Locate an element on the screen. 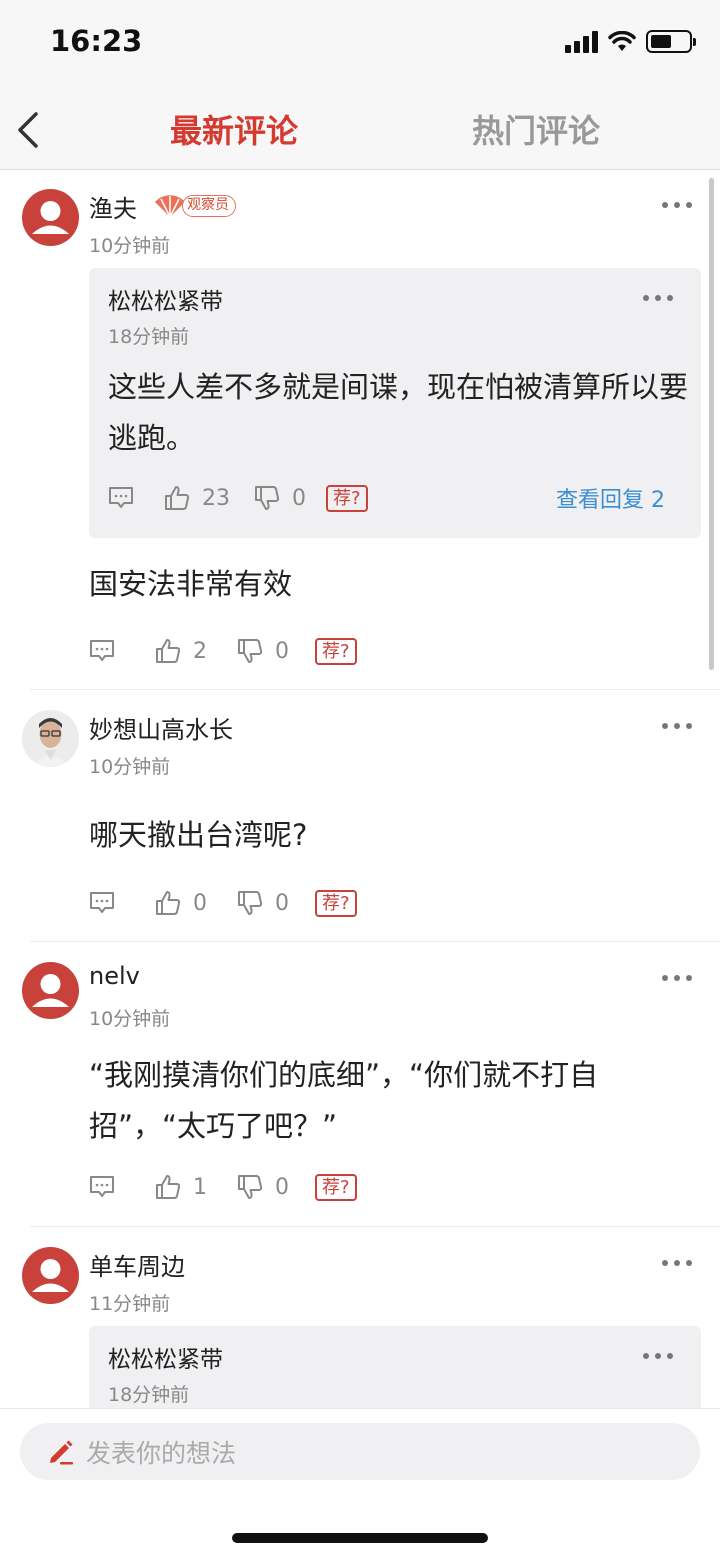 The width and height of the screenshot is (720, 1559). battery-icon is located at coordinates (671, 41).